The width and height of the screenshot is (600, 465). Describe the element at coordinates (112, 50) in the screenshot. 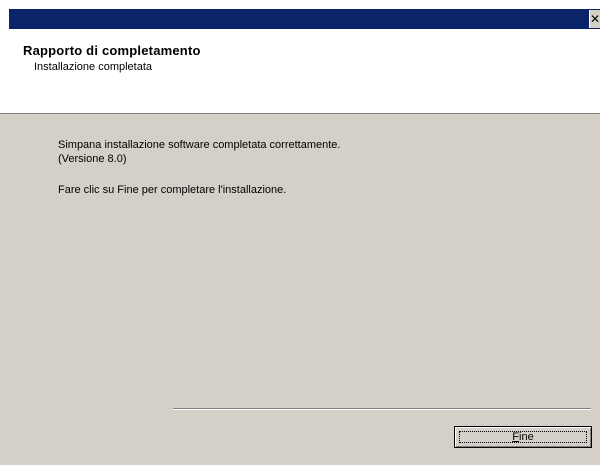

I see `page-title: Rapporto di completamento` at that location.